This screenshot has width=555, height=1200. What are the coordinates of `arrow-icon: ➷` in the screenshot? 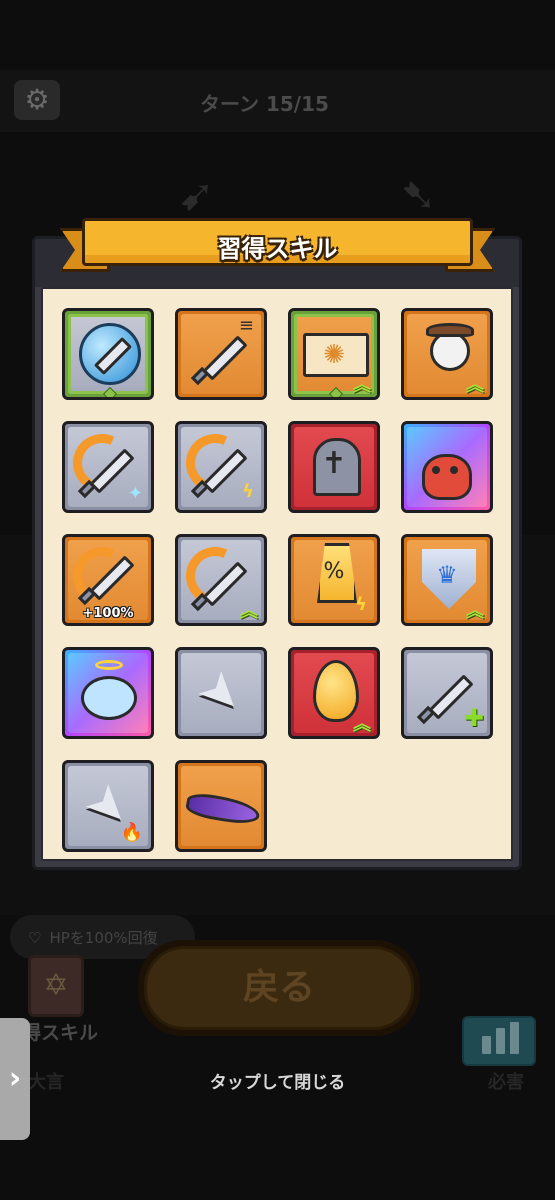 It's located at (418, 195).